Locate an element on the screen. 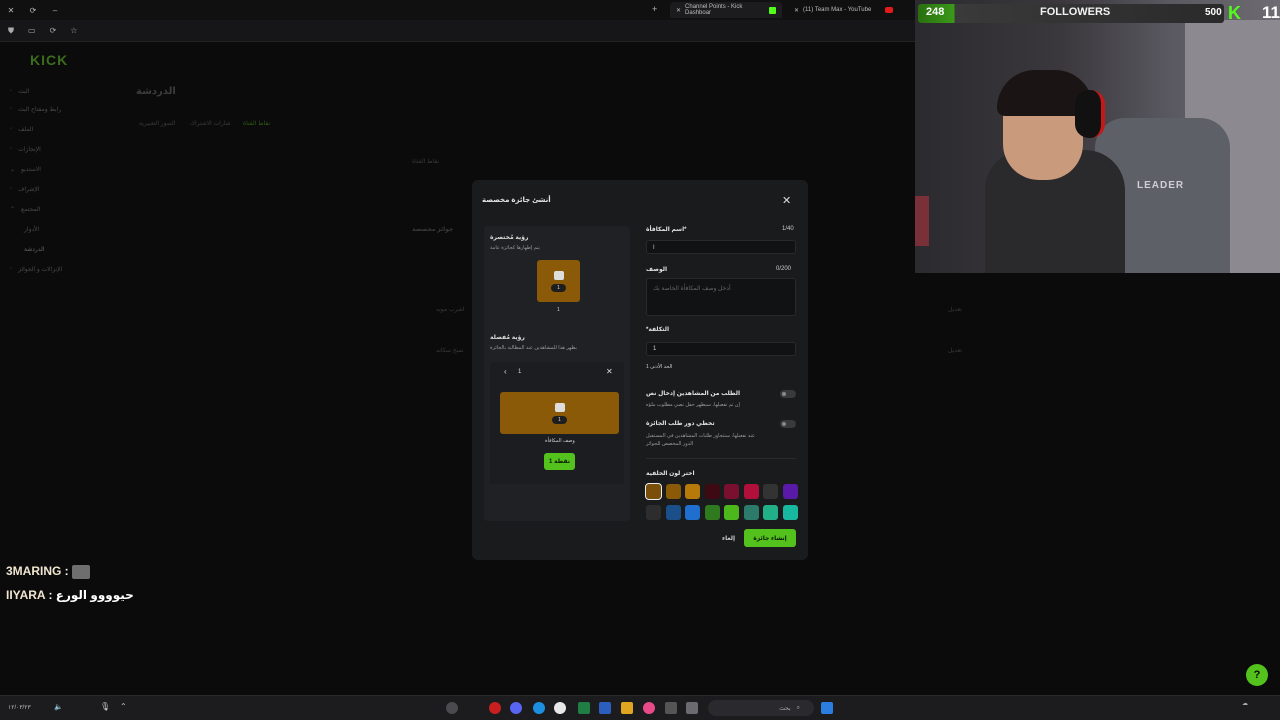 This screenshot has height=720, width=1280. excel-icon is located at coordinates (584, 708).